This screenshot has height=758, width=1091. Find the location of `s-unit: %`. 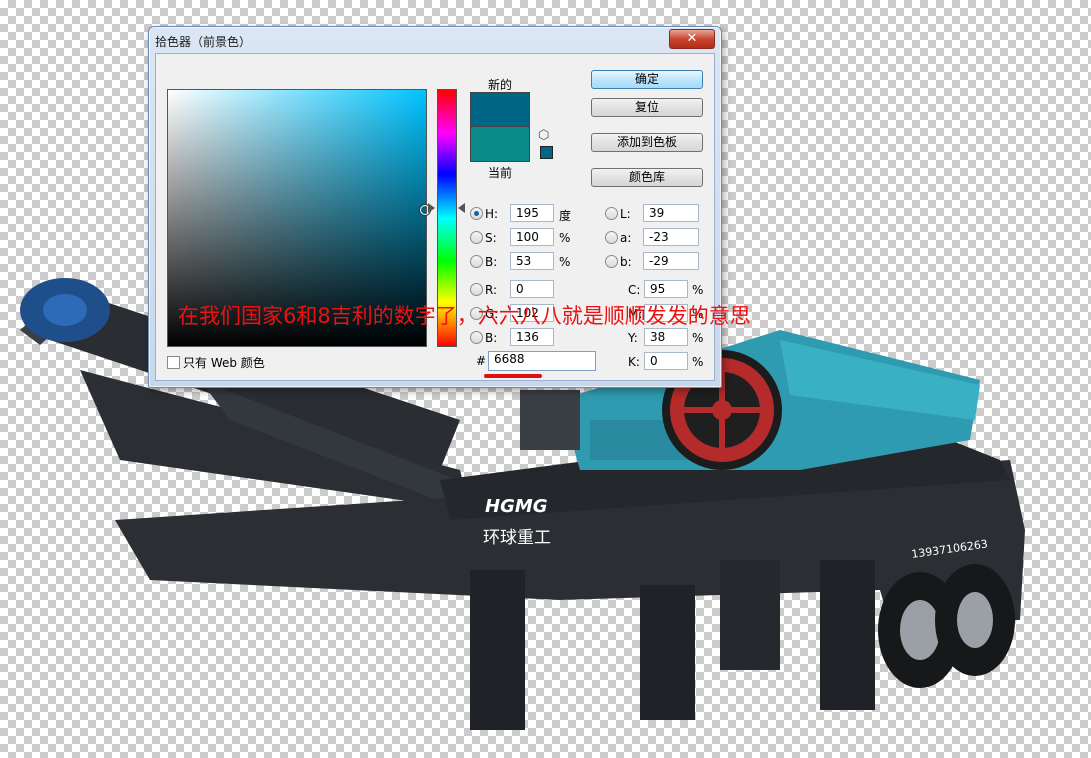

s-unit: % is located at coordinates (565, 238).